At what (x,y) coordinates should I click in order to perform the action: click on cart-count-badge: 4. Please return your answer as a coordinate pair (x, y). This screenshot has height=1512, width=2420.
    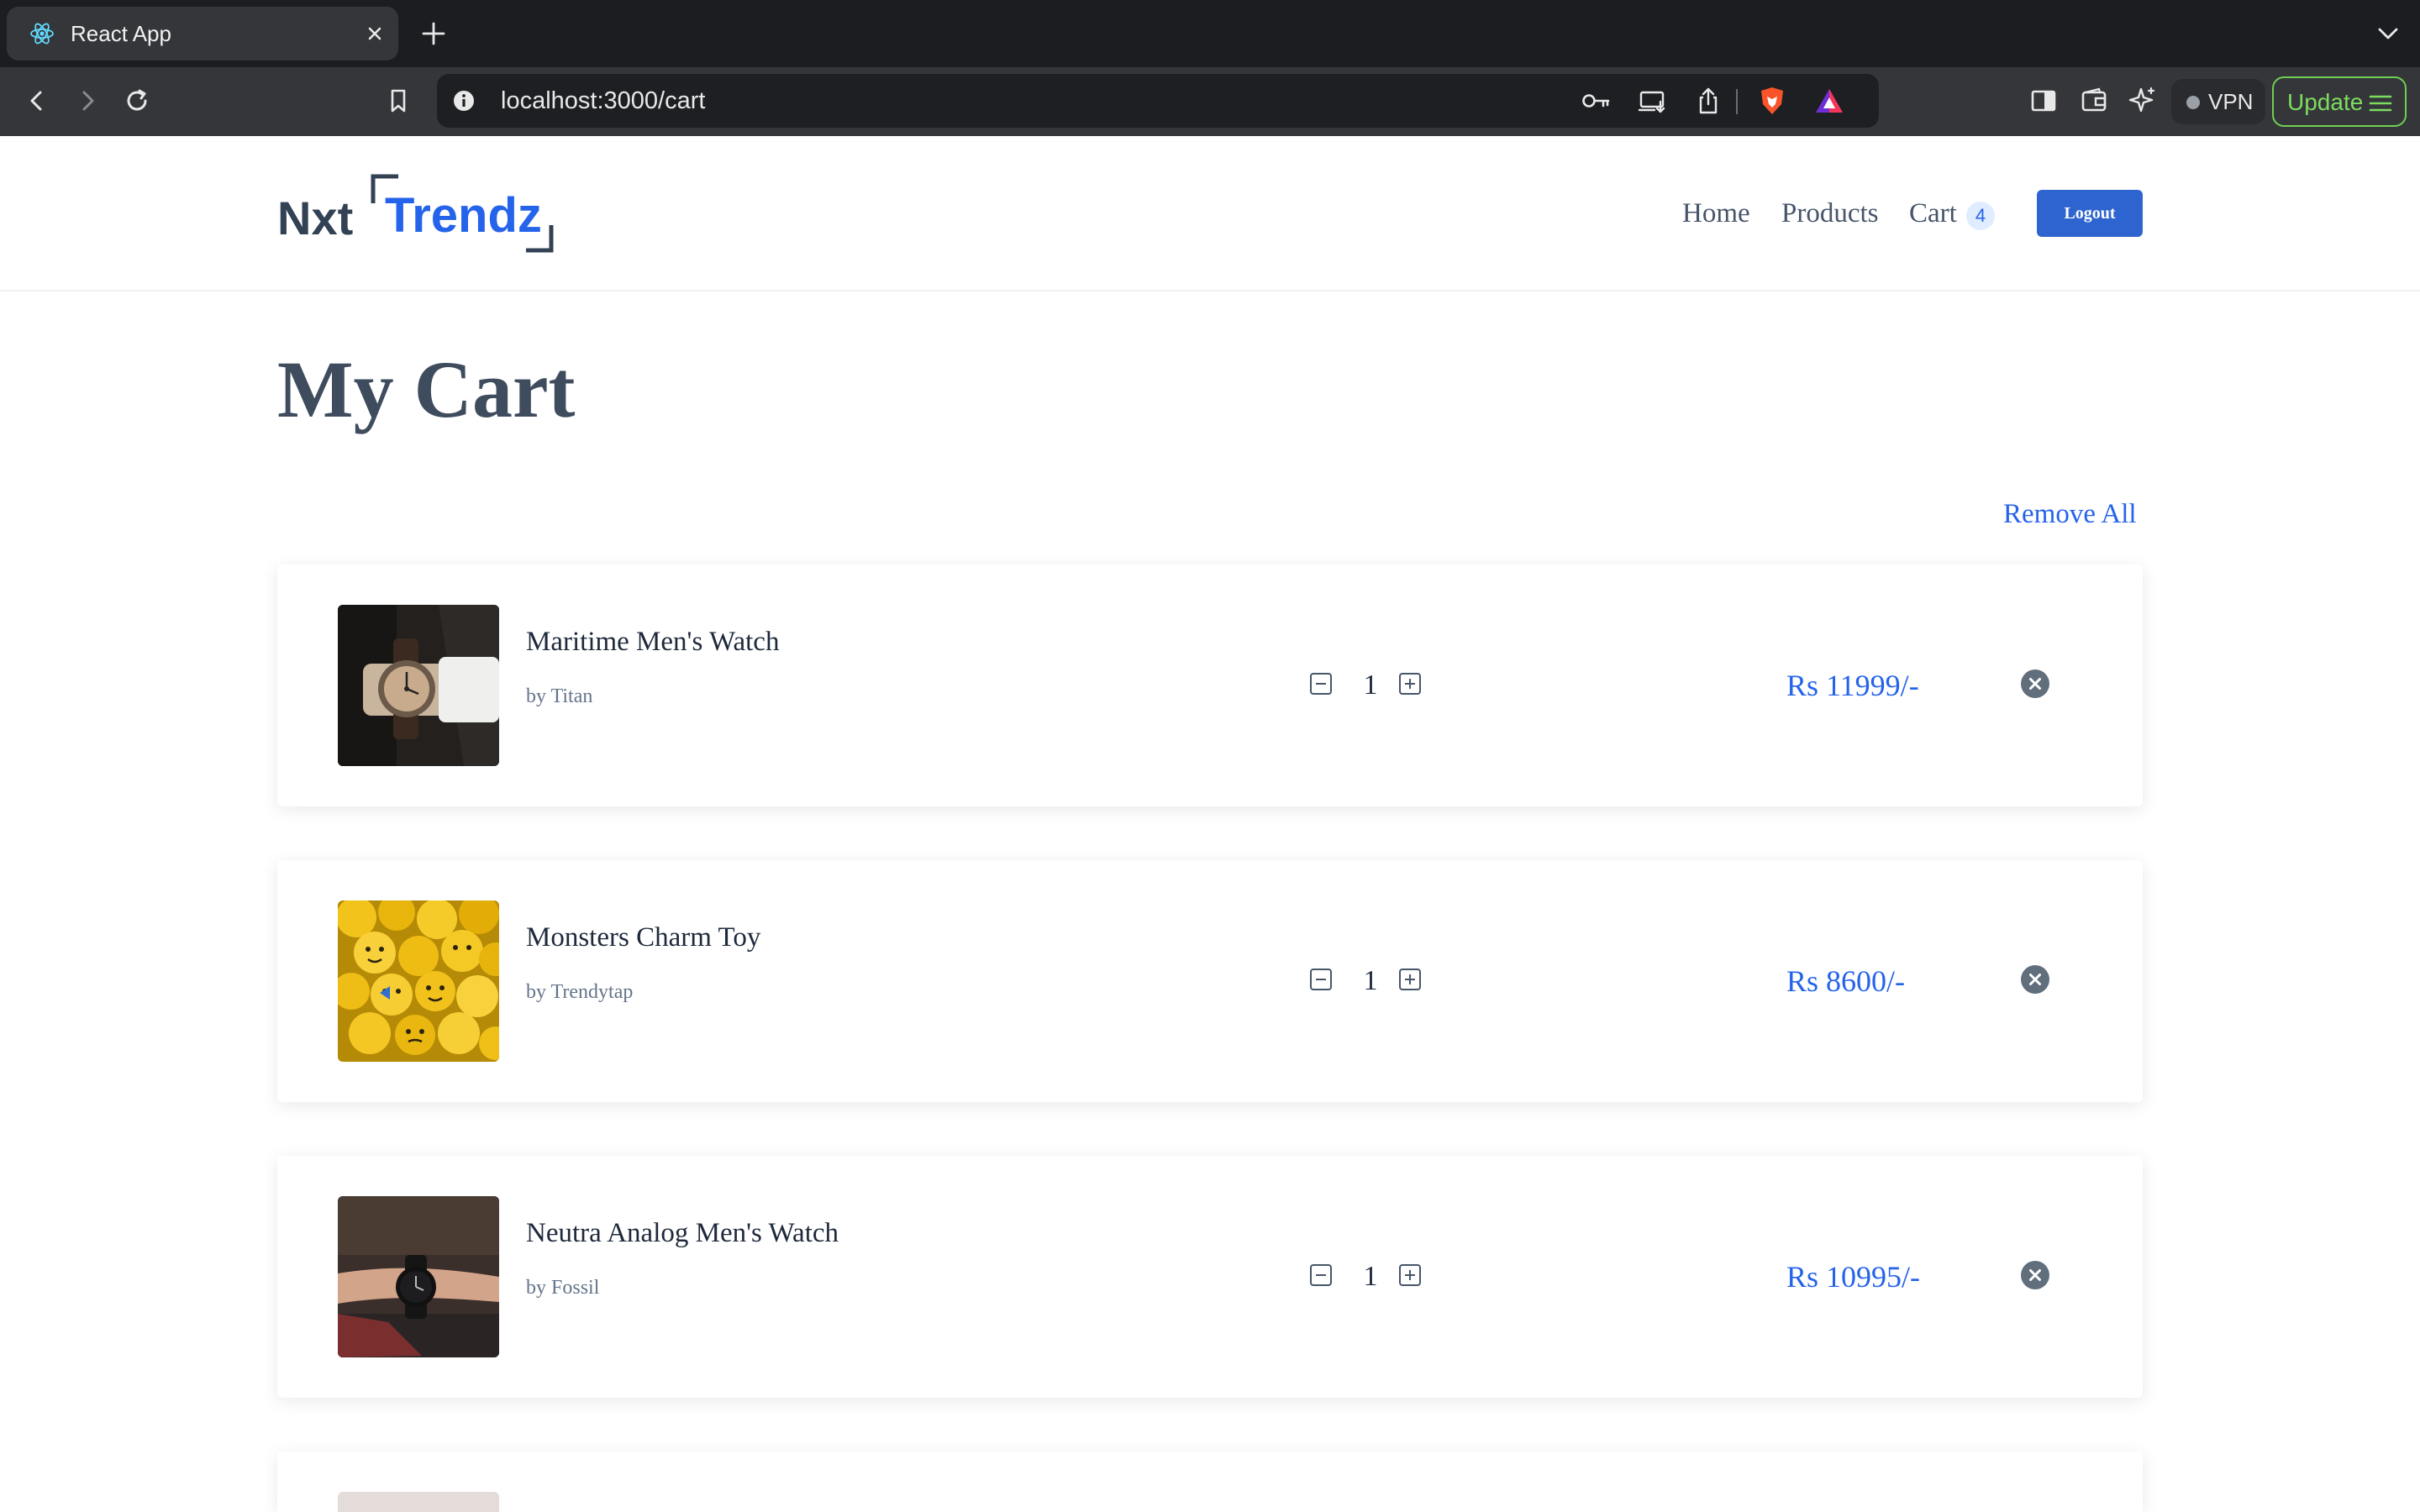
    Looking at the image, I should click on (1981, 216).